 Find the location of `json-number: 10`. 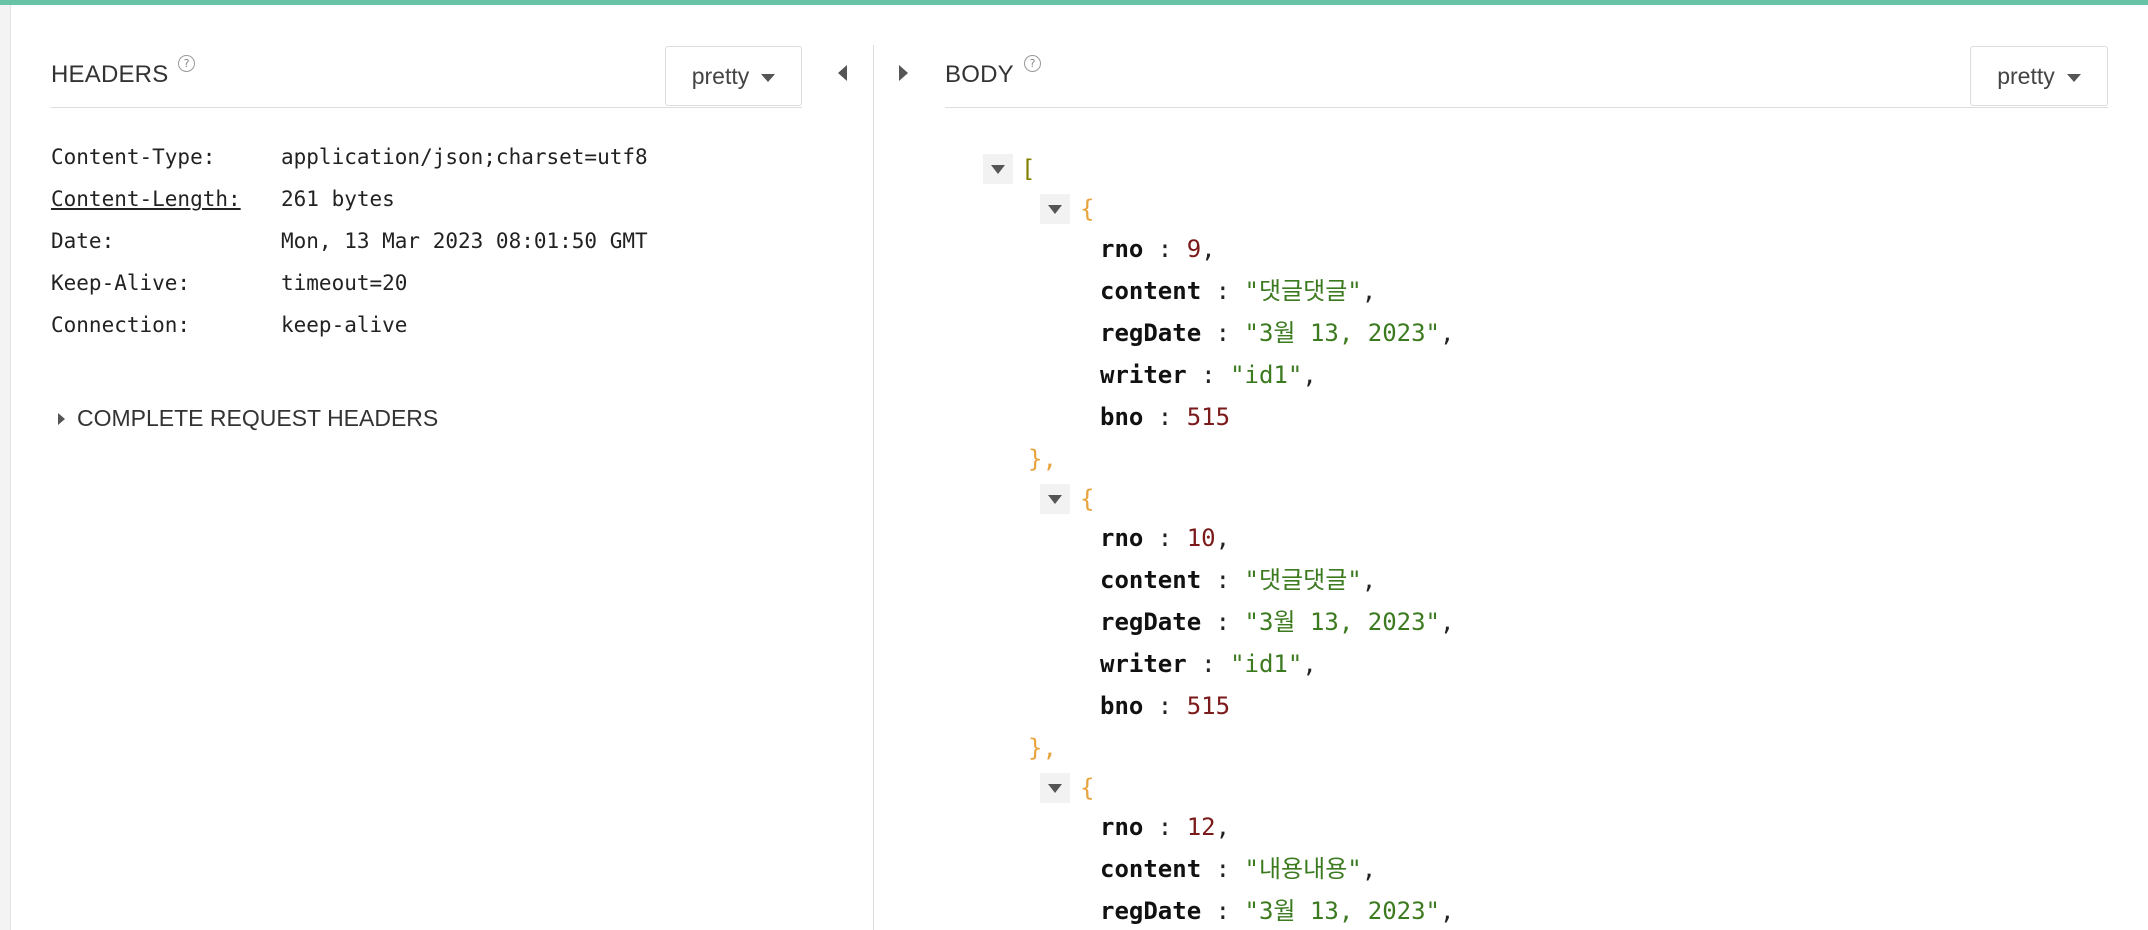

json-number: 10 is located at coordinates (1201, 538).